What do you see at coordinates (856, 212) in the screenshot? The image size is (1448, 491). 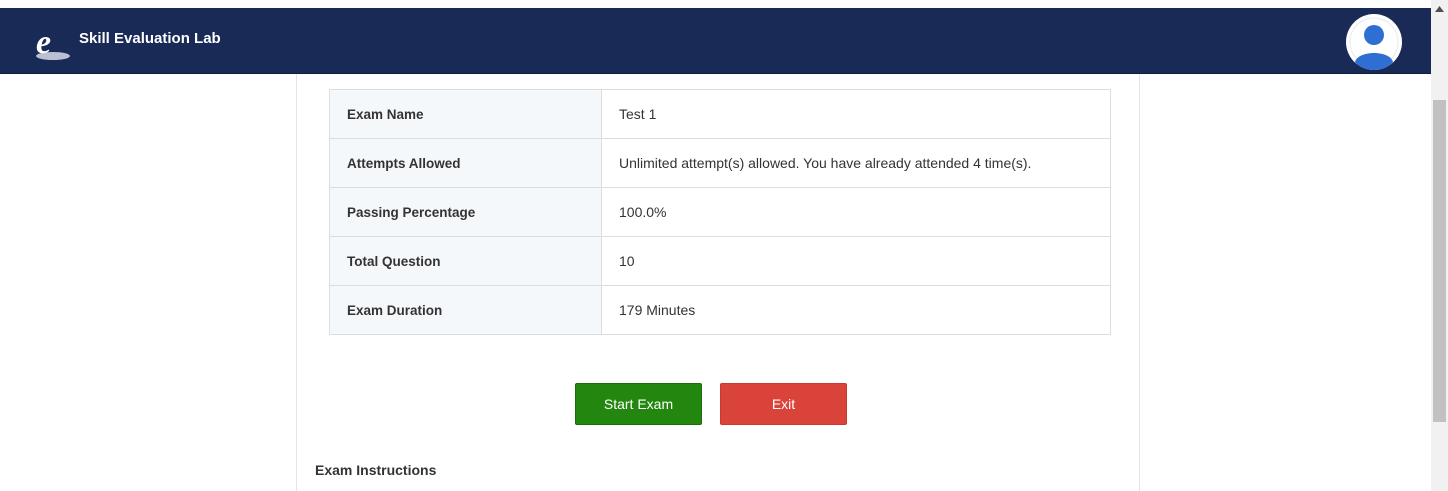 I see `passing-percentage-value: 100.0%` at bounding box center [856, 212].